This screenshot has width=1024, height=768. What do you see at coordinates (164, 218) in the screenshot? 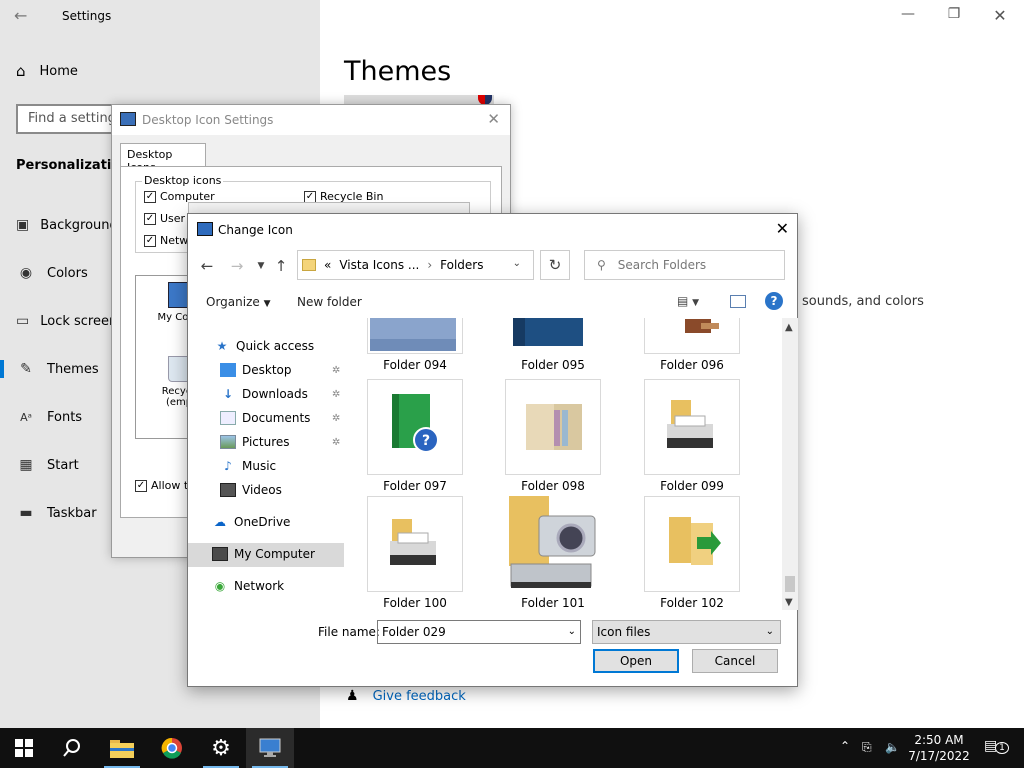
I see `user-files-checkbox: ✓ User` at bounding box center [164, 218].